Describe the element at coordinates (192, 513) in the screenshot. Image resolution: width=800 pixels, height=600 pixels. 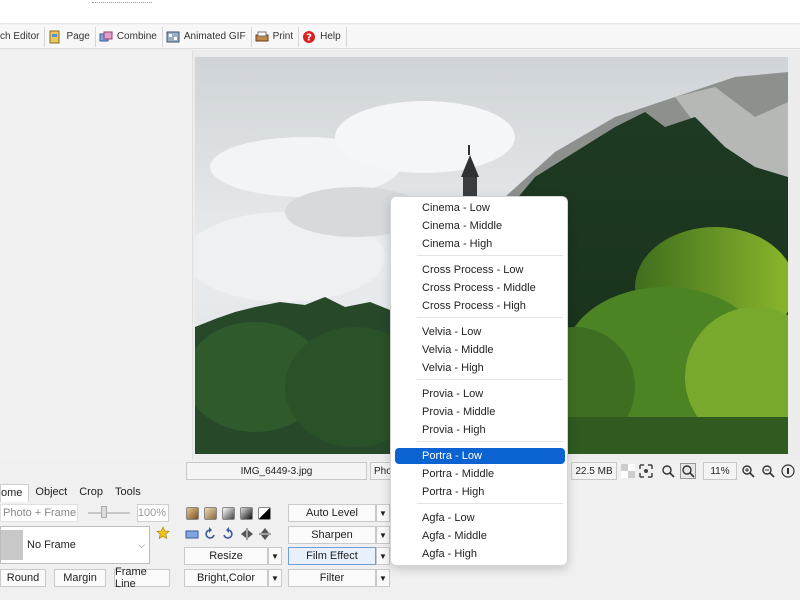
I see `tone-sepia-icon` at that location.